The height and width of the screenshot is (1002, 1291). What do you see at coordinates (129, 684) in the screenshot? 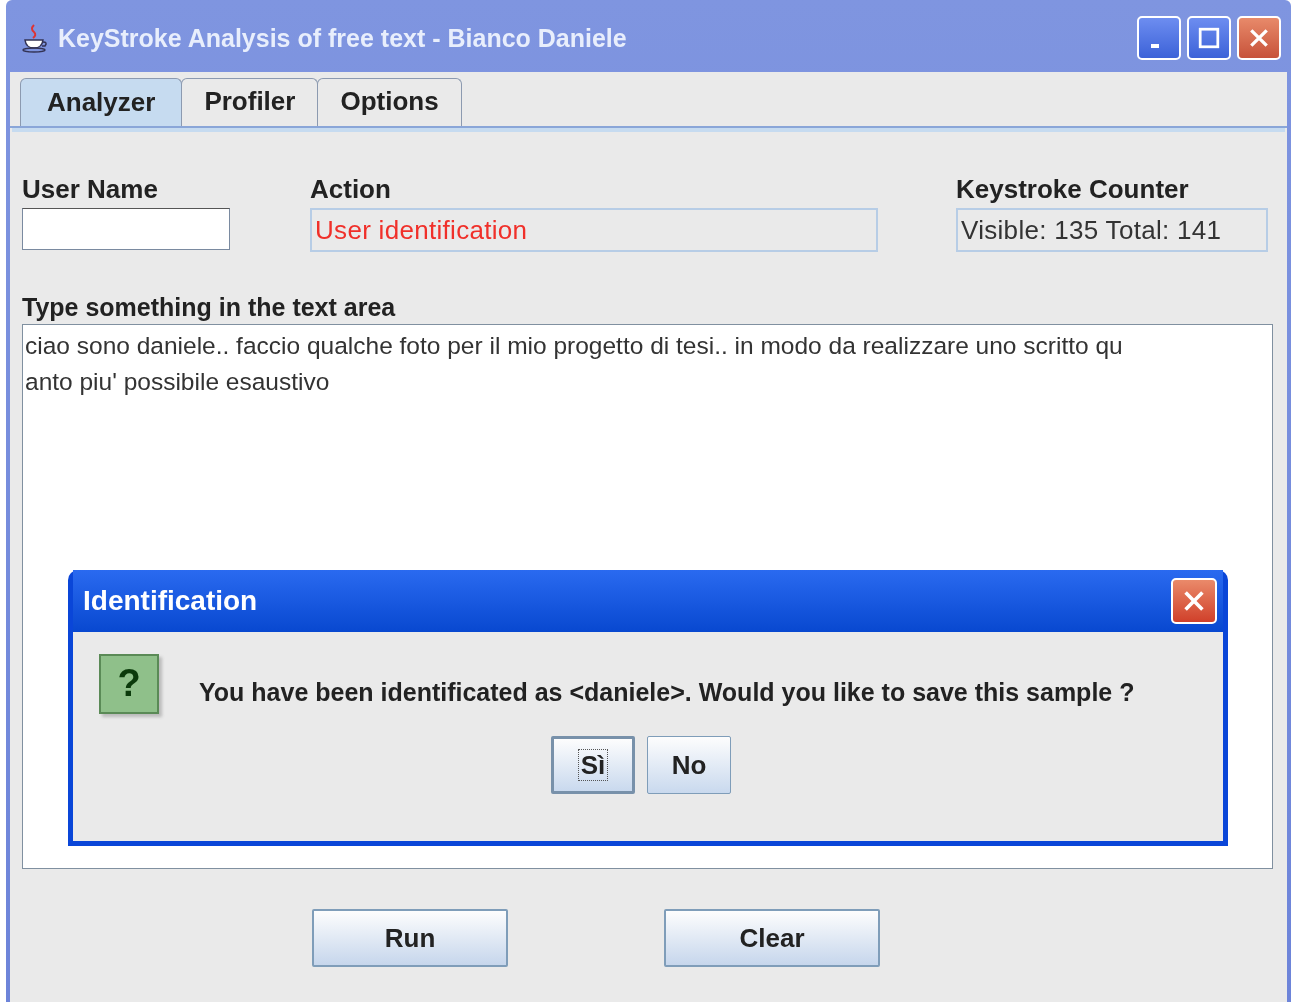
I see `question-icon: ?` at bounding box center [129, 684].